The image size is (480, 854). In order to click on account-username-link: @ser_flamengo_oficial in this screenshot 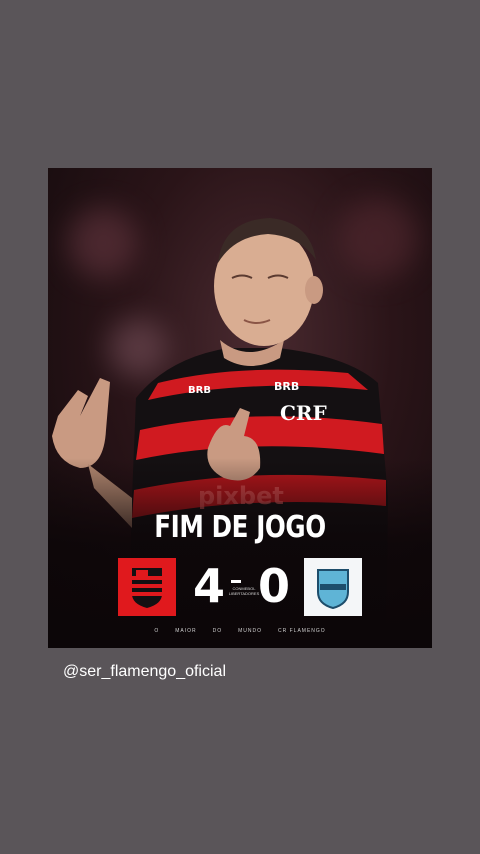, I will do `click(144, 672)`.